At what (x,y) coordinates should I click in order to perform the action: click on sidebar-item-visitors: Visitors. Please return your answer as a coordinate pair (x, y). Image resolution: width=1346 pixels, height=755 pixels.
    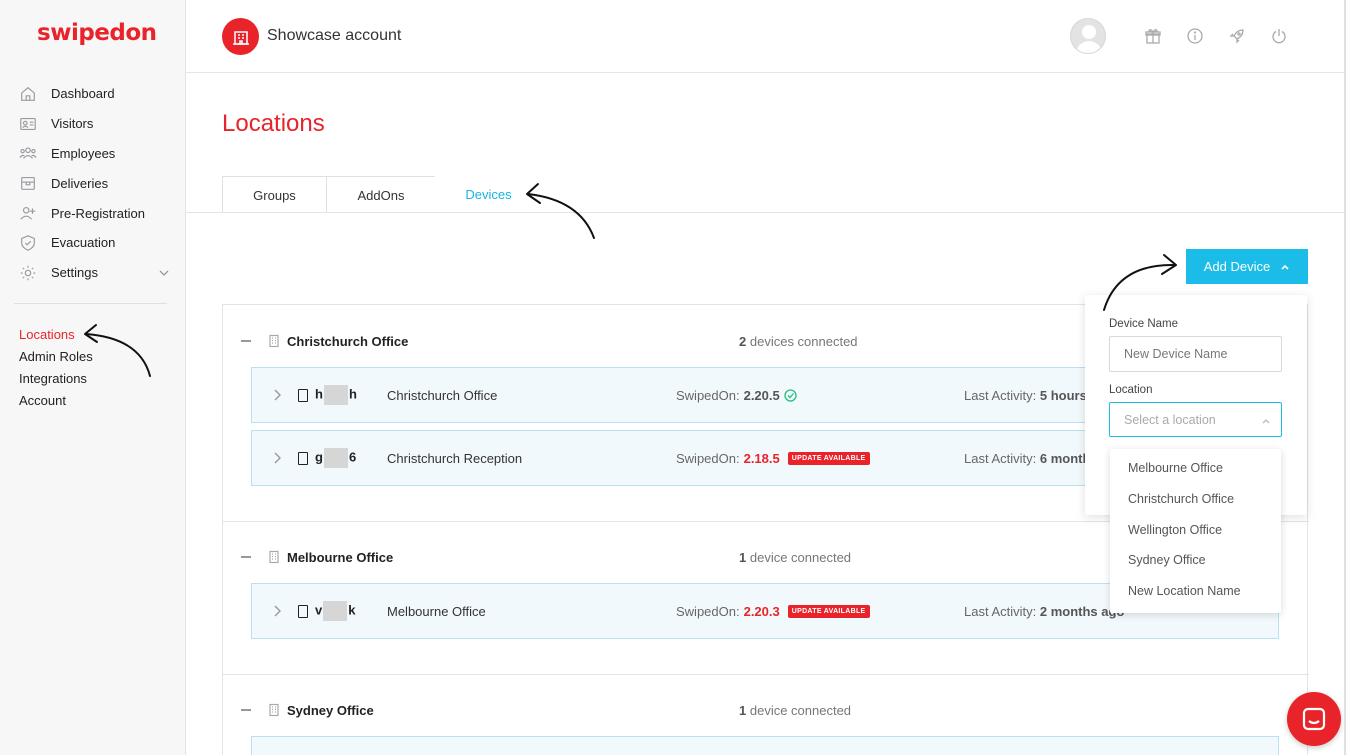
    Looking at the image, I should click on (94, 124).